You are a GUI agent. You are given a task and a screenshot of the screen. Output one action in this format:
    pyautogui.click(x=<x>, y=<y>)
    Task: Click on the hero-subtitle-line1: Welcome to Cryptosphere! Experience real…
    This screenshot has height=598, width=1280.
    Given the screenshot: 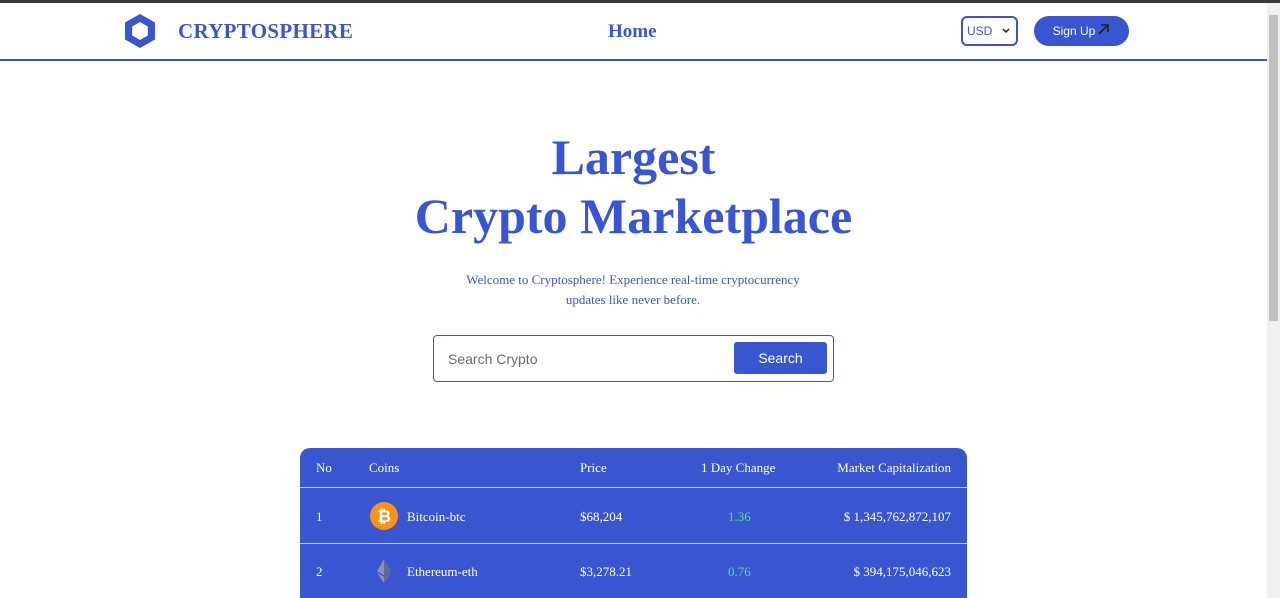 What is the action you would take?
    pyautogui.click(x=633, y=279)
    